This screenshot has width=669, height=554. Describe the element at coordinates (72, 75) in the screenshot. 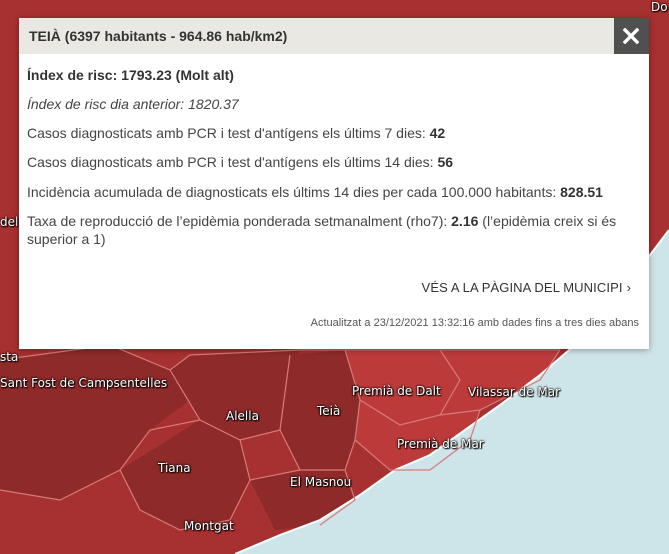

I see `risk-index-label: Índex de risc:` at that location.